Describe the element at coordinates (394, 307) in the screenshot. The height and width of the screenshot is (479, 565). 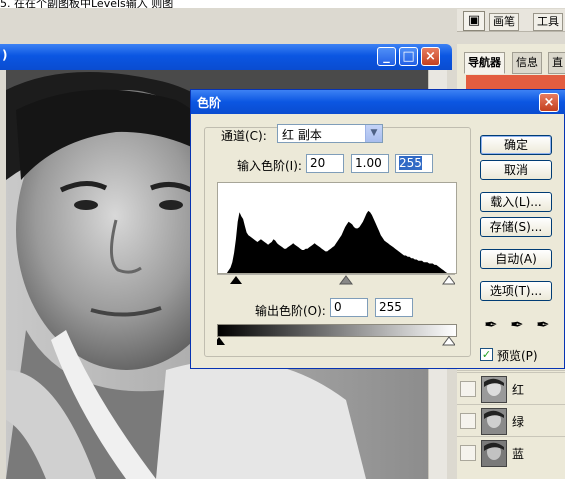
I see `output-white-field: 255` at that location.